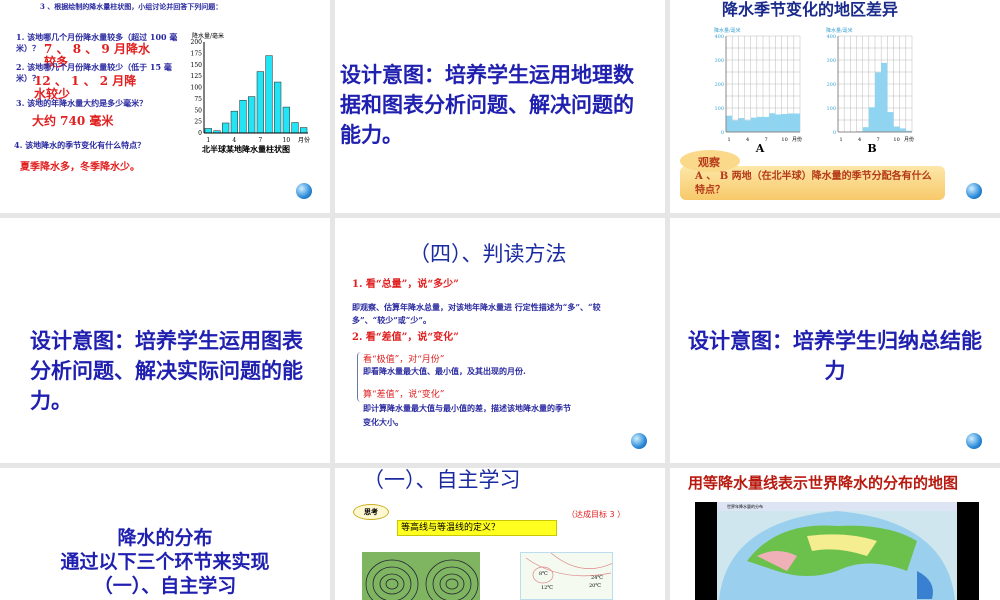 The width and height of the screenshot is (1000, 600). What do you see at coordinates (488, 254) in the screenshot?
I see `slide-title: （四）、判读方法` at bounding box center [488, 254].